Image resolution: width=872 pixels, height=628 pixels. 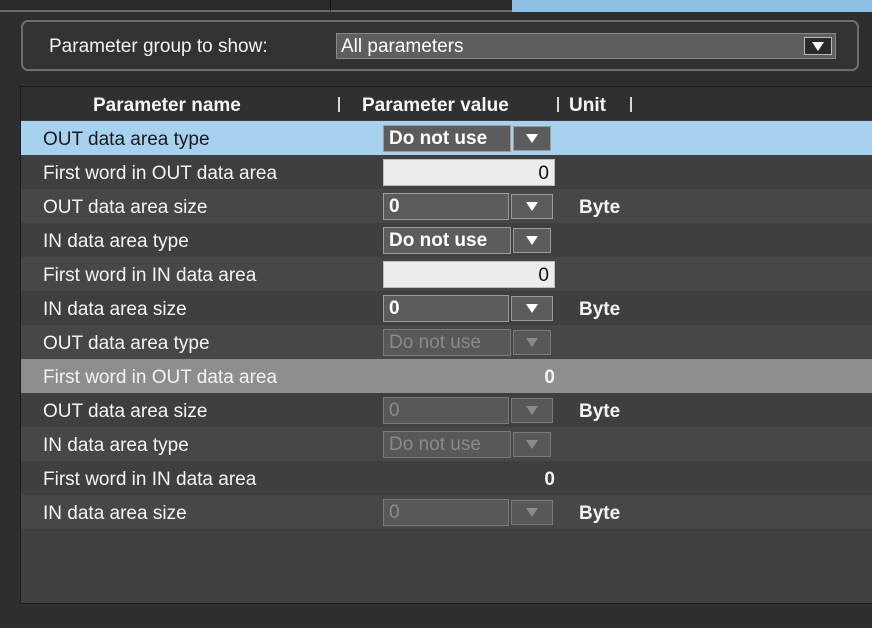 What do you see at coordinates (586, 46) in the screenshot?
I see `parameter-group-dropdown: All parameters` at bounding box center [586, 46].